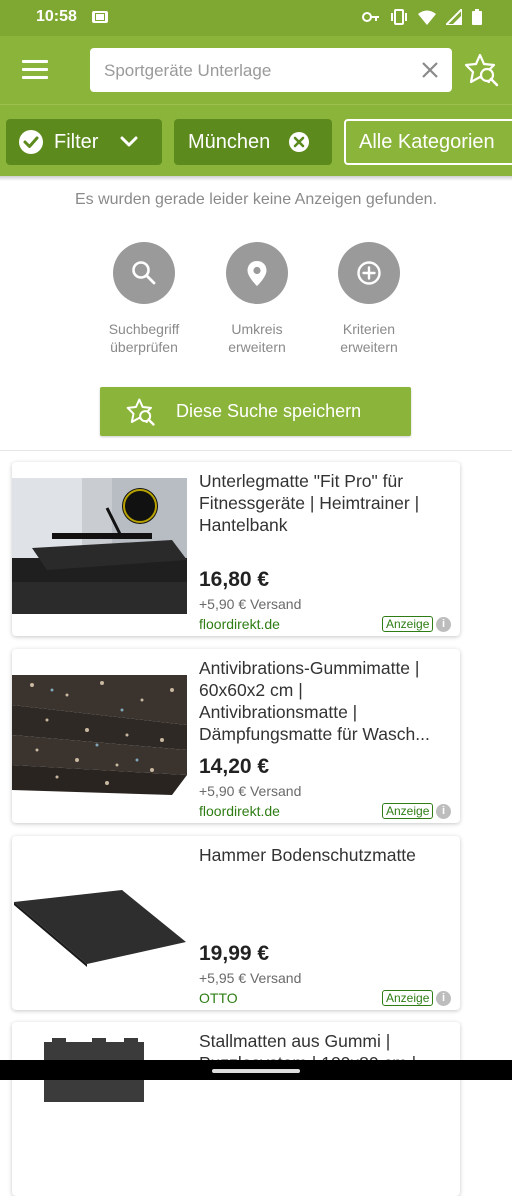  Describe the element at coordinates (369, 329) in the screenshot. I see `hint-label-line1: Kriterien` at that location.